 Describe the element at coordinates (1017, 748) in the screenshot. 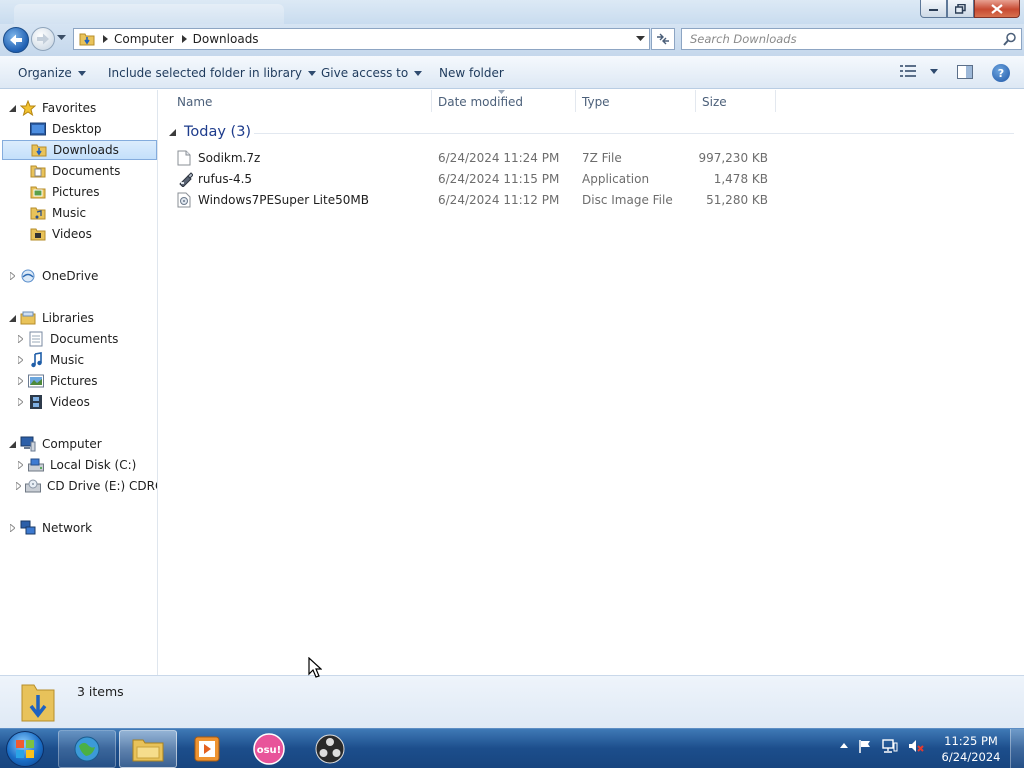

I see `show-desktop-button` at that location.